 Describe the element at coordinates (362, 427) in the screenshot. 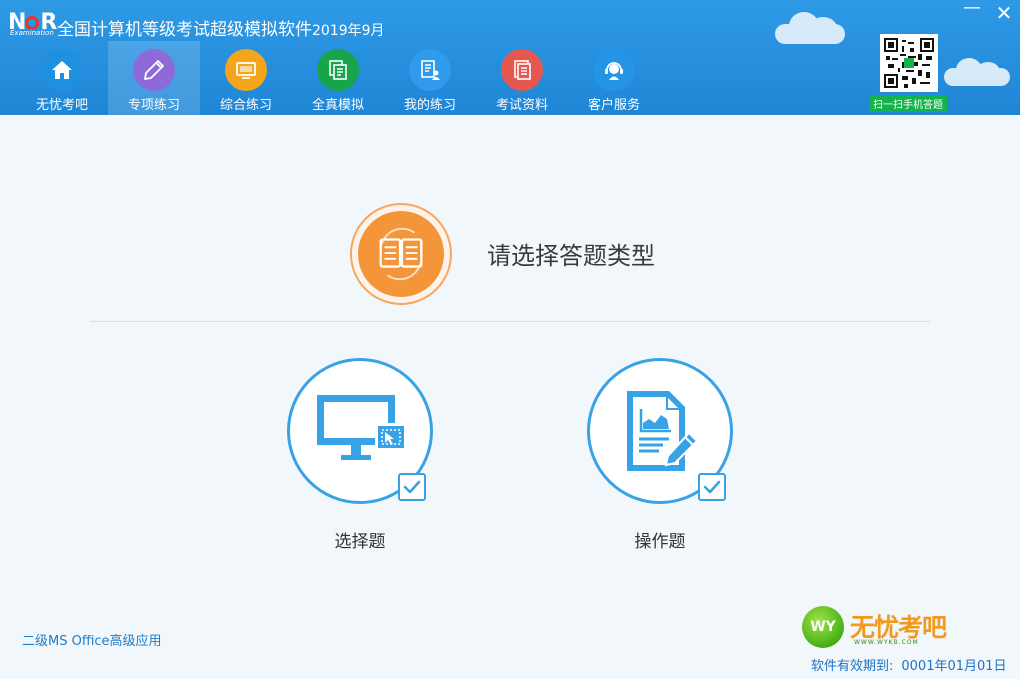

I see `monitor-choice-icon` at that location.